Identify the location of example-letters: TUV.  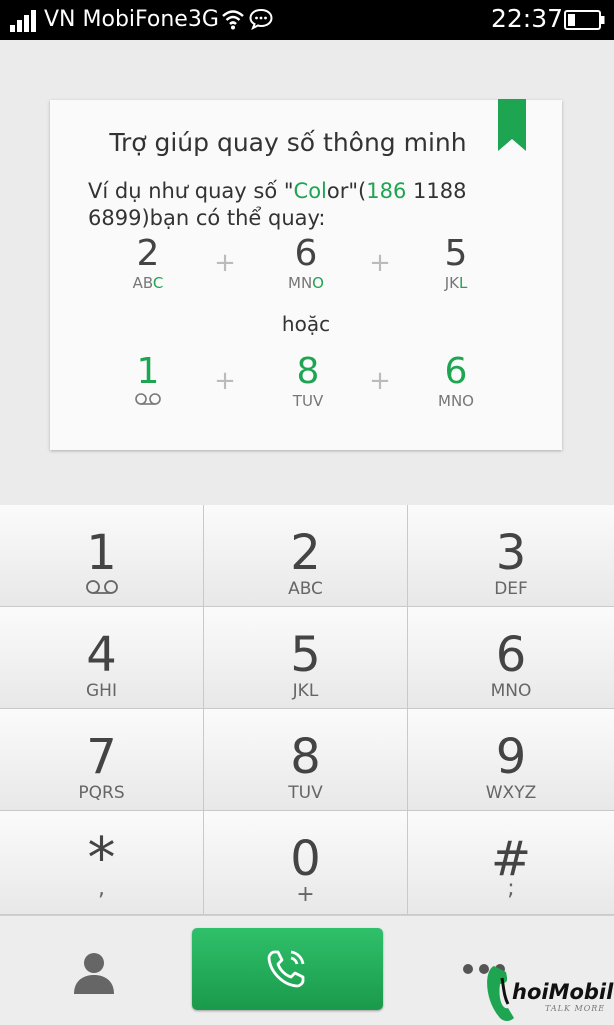
(308, 401).